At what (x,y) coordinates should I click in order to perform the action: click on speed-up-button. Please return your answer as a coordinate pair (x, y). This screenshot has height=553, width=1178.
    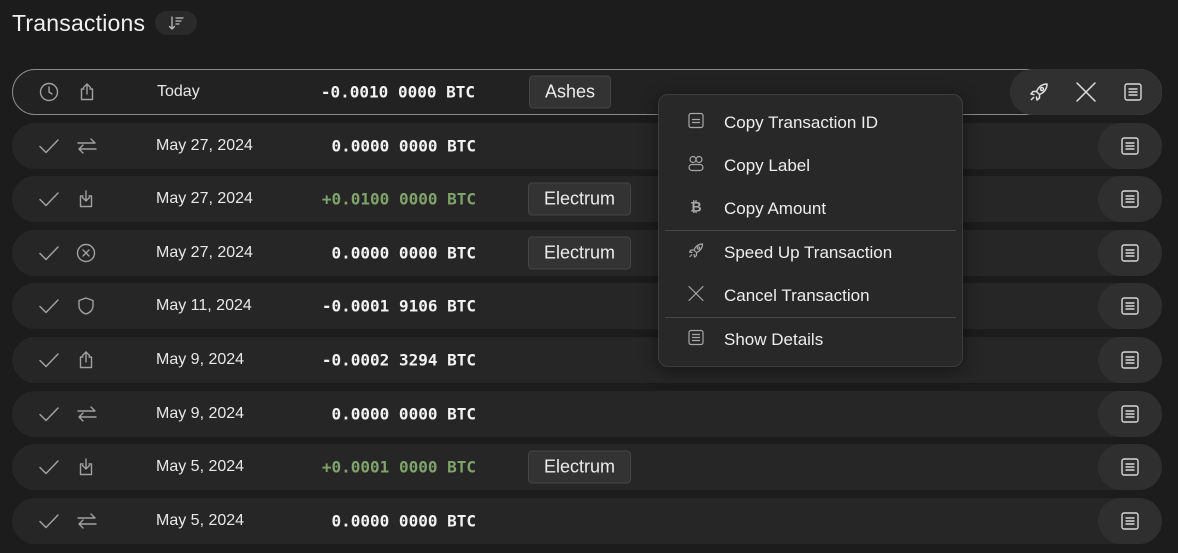
    Looking at the image, I should click on (1039, 92).